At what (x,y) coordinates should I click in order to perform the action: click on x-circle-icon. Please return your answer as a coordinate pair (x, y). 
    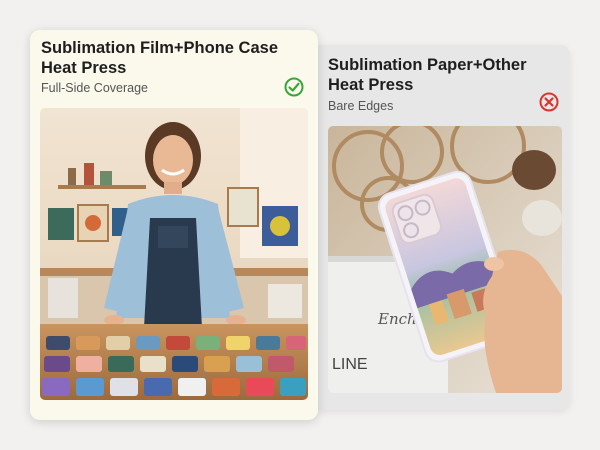
    Looking at the image, I should click on (549, 102).